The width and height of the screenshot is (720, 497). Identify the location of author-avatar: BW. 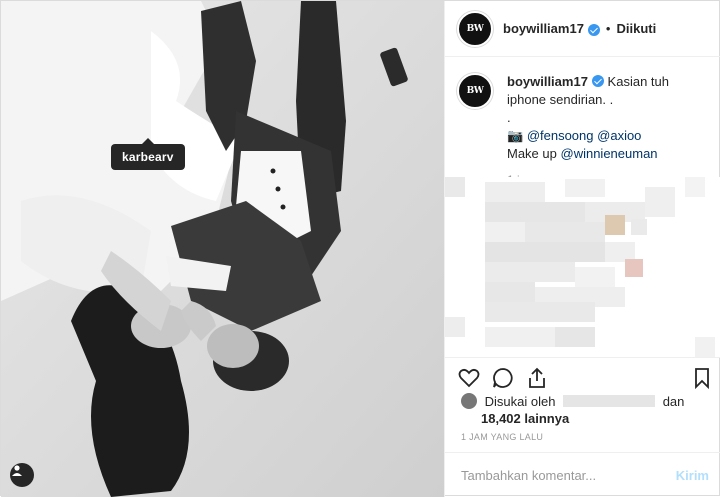
(475, 28).